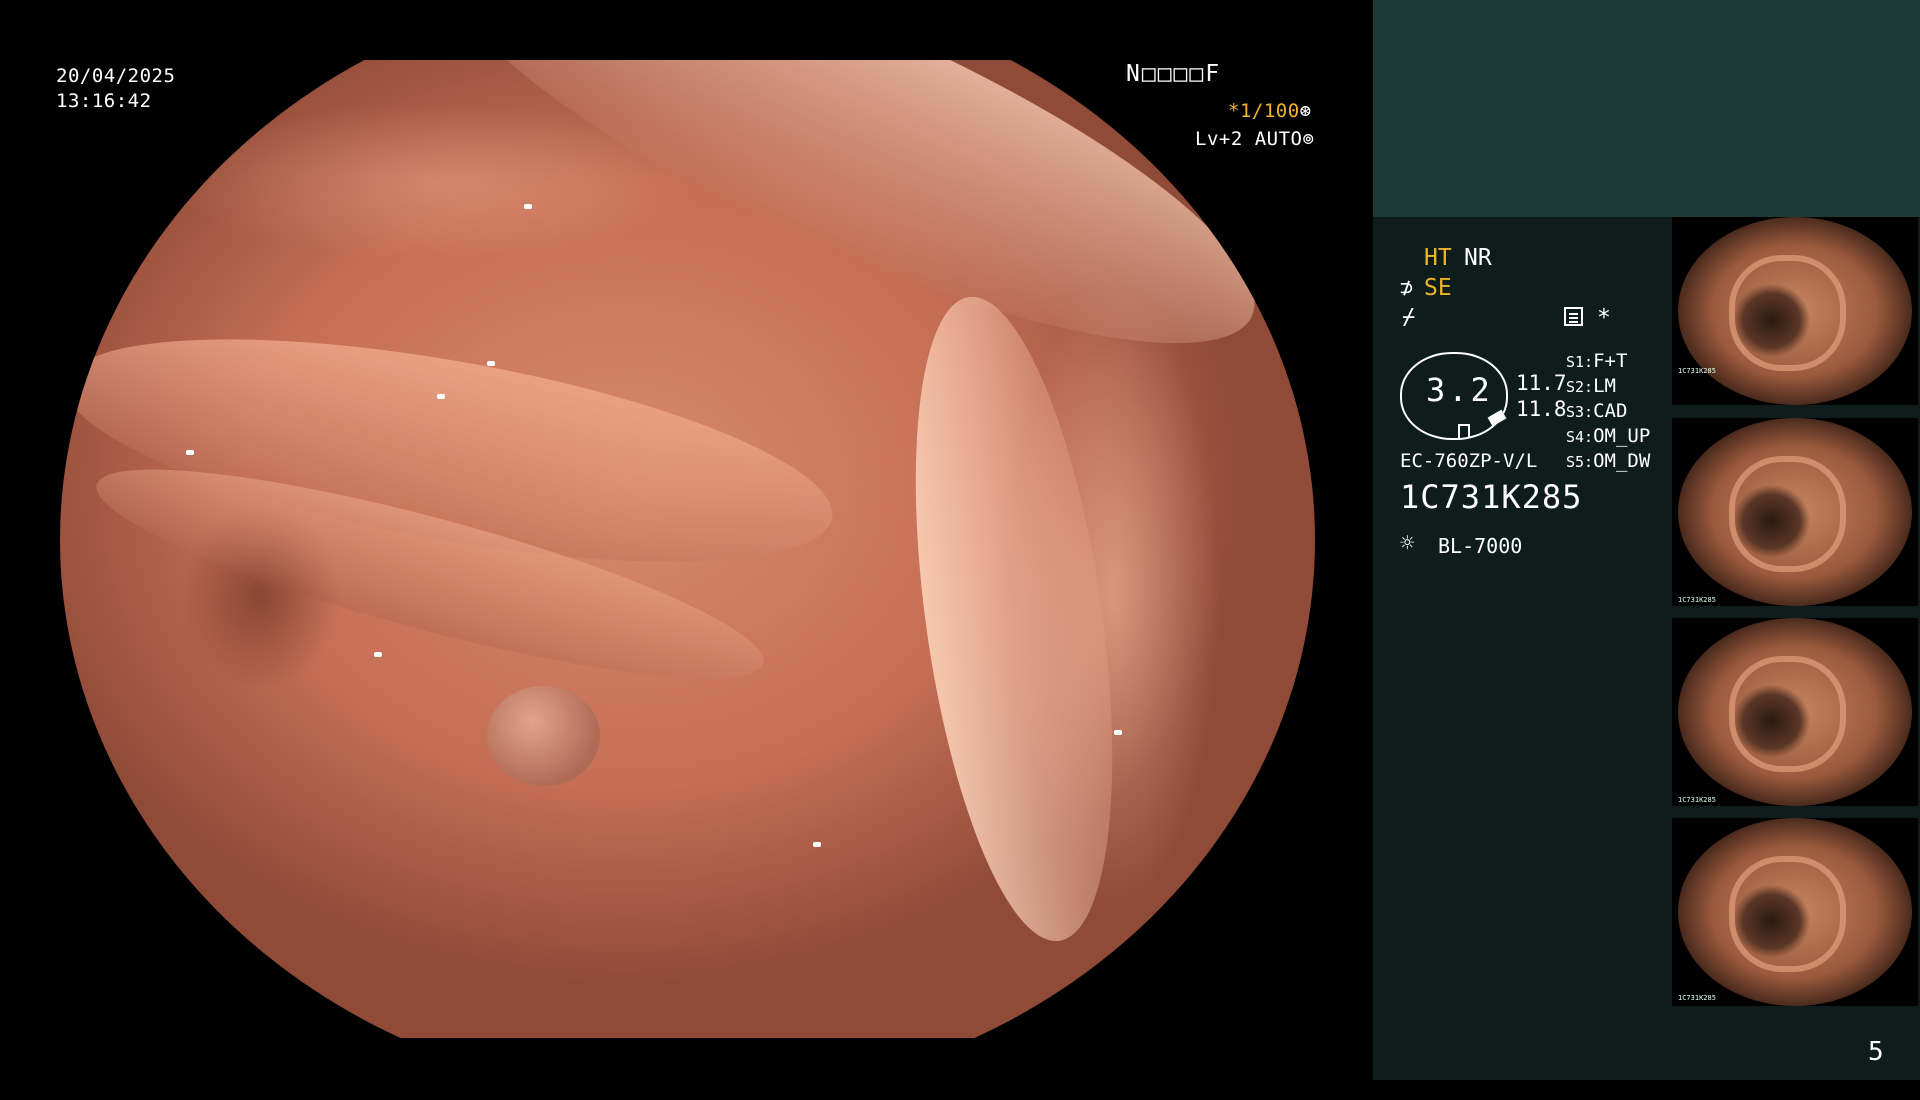 The width and height of the screenshot is (1920, 1100). Describe the element at coordinates (1464, 431) in the screenshot. I see `dial-box-icon` at that location.